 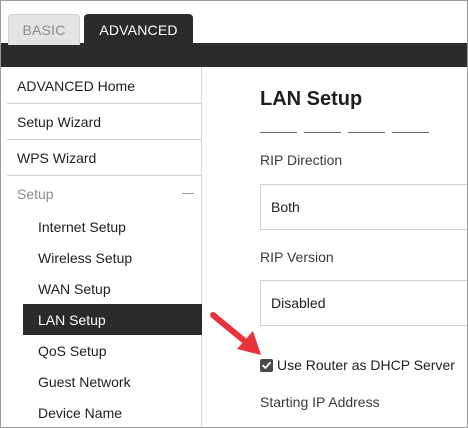 I want to click on dhcp-server-row: Use Router as DHCP Server, so click(x=357, y=365).